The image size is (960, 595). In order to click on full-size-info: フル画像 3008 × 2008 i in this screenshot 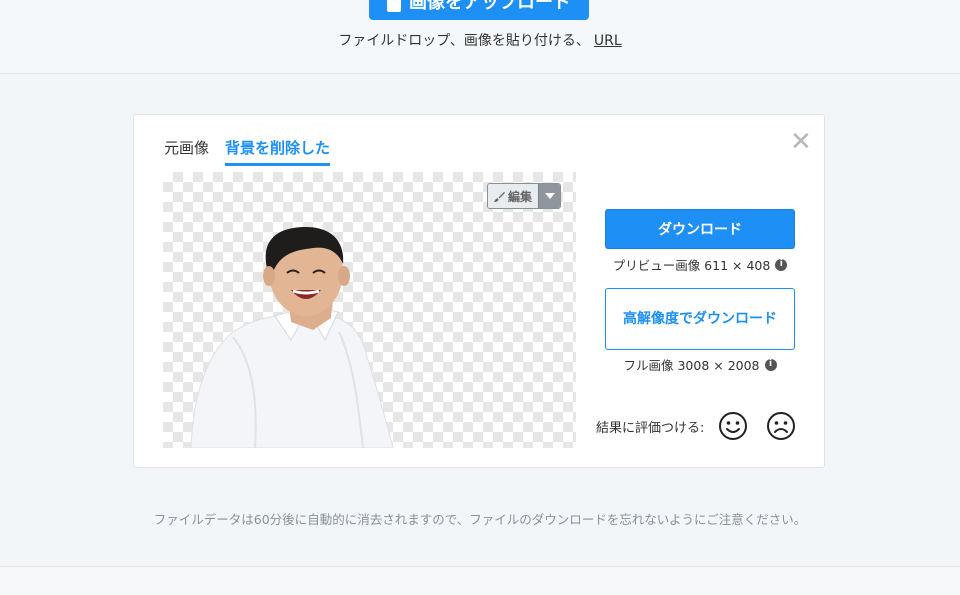, I will do `click(700, 364)`.